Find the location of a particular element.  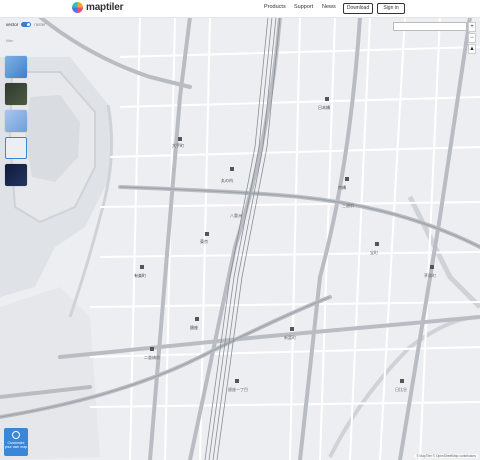

map-label: 八重洲 is located at coordinates (236, 215).